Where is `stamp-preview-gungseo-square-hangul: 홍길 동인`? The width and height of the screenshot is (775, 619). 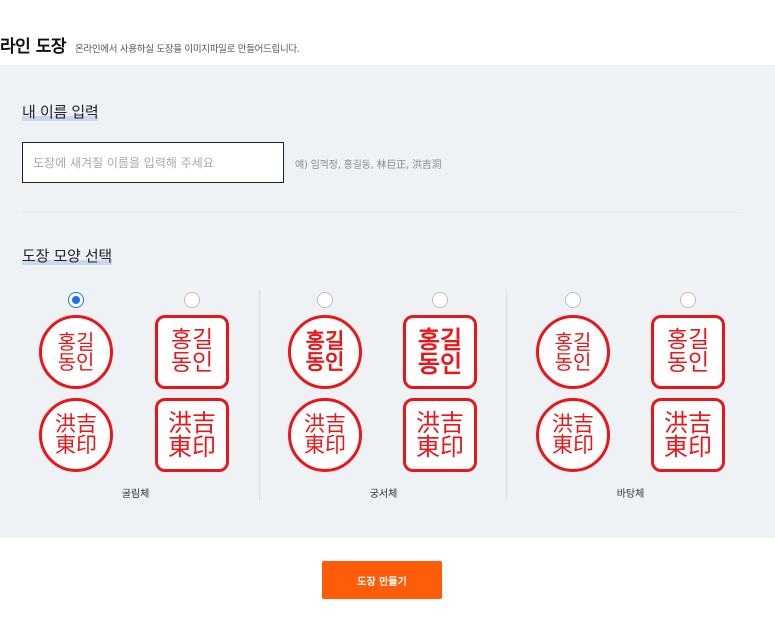 stamp-preview-gungseo-square-hangul: 홍길 동인 is located at coordinates (440, 352).